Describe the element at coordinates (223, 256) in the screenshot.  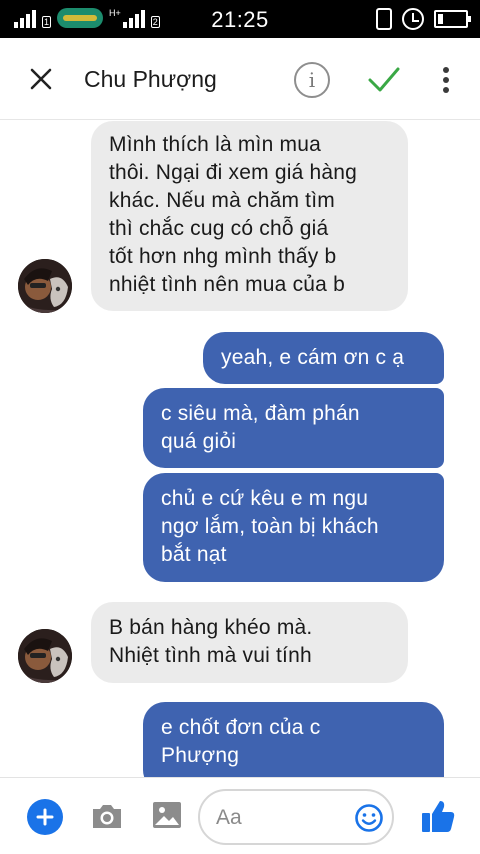
I see `message-line: tốt hơn nhg mình thấy b` at that location.